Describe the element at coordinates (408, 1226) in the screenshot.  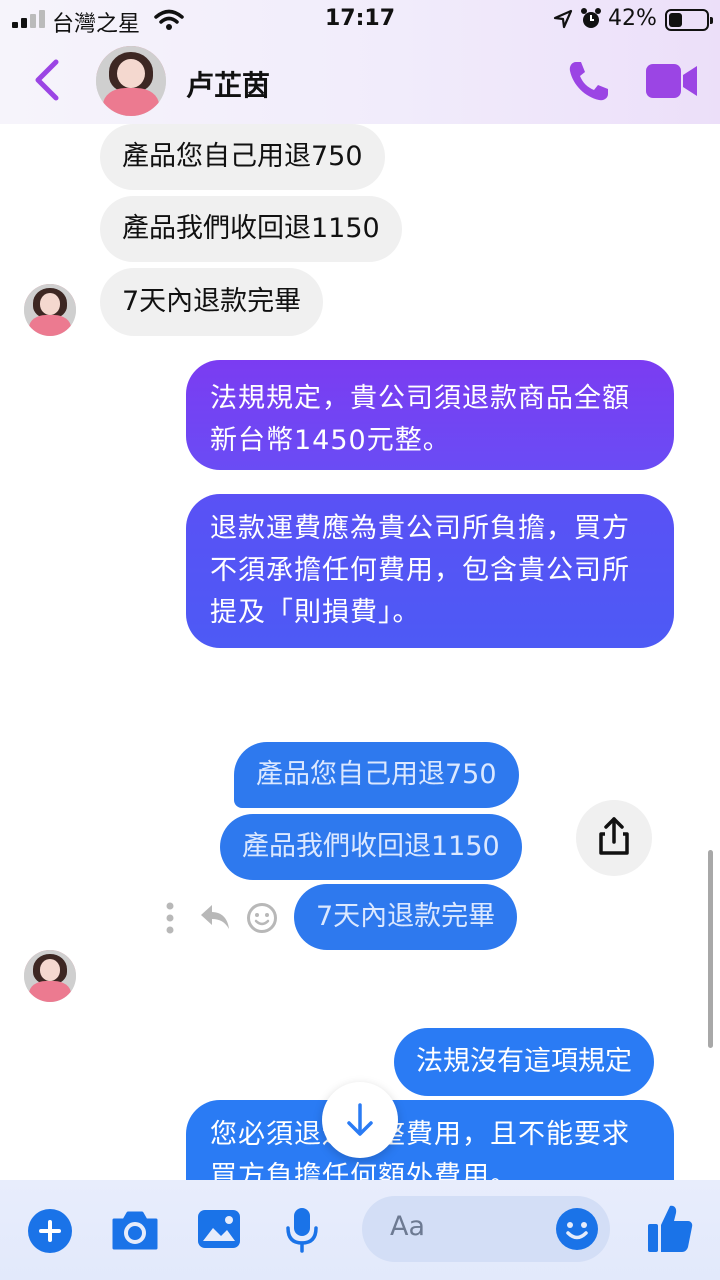
I see `message-input-placeholder: Aa` at that location.